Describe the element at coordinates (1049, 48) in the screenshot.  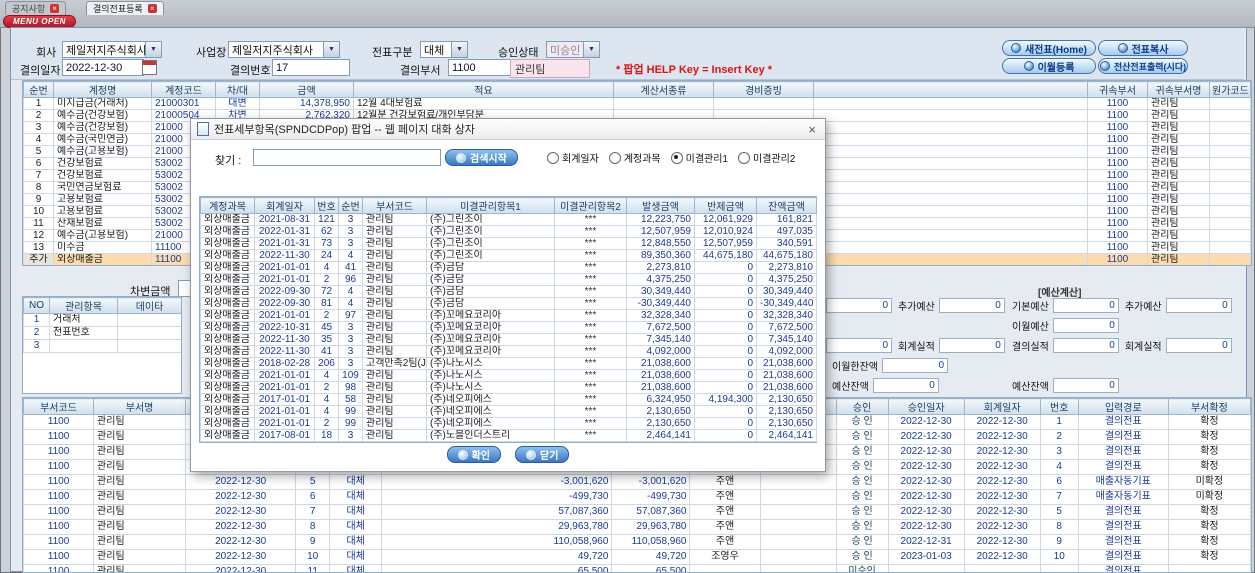
I see `new-voucher-button: 새전표(Home)` at that location.